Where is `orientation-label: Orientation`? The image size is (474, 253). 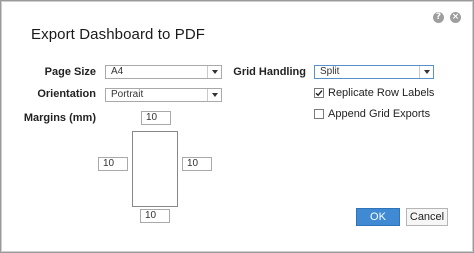 orientation-label: Orientation is located at coordinates (66, 94).